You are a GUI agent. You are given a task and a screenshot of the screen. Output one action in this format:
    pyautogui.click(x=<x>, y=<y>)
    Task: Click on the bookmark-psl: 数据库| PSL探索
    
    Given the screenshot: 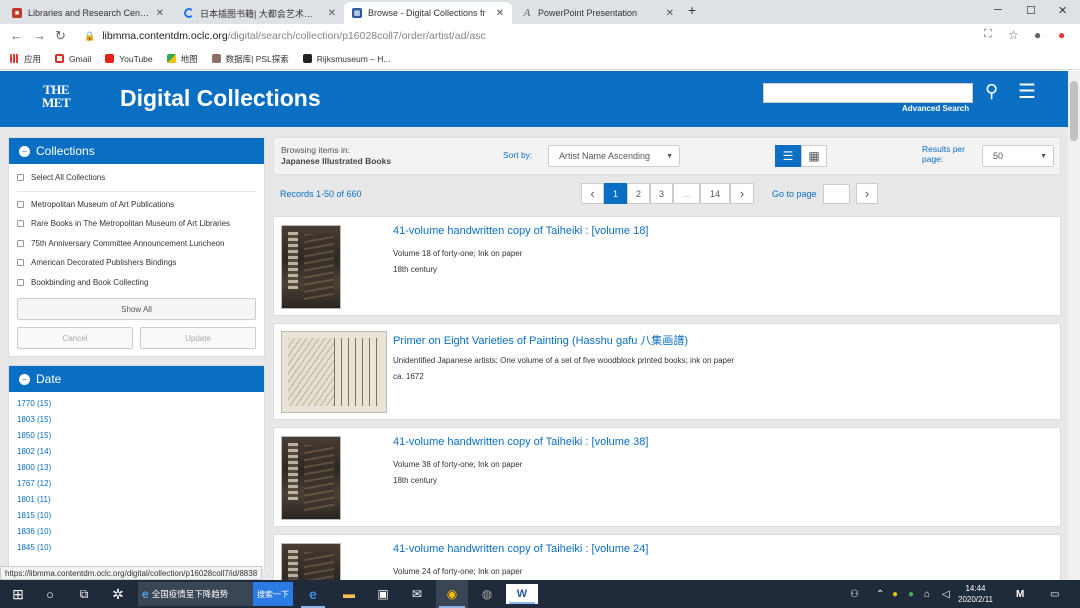 What is the action you would take?
    pyautogui.click(x=250, y=59)
    